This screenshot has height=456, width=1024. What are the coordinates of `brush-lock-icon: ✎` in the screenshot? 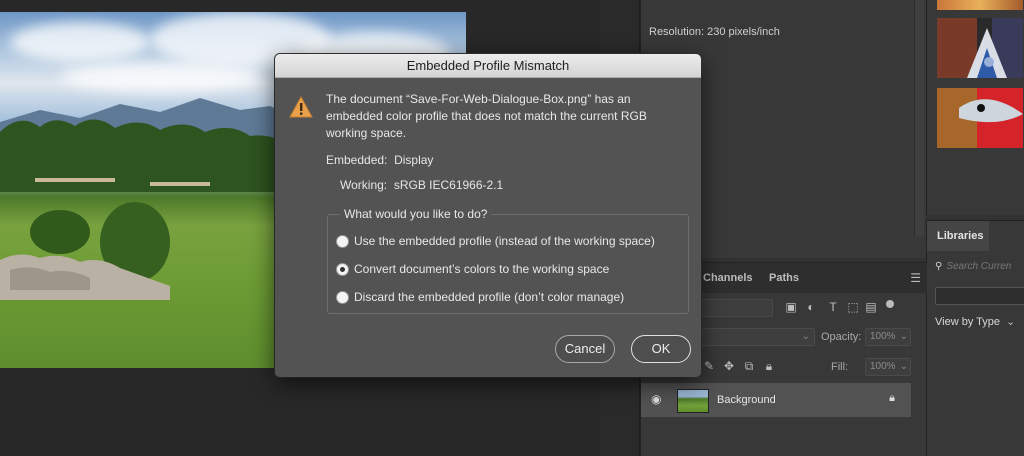 It's located at (709, 366).